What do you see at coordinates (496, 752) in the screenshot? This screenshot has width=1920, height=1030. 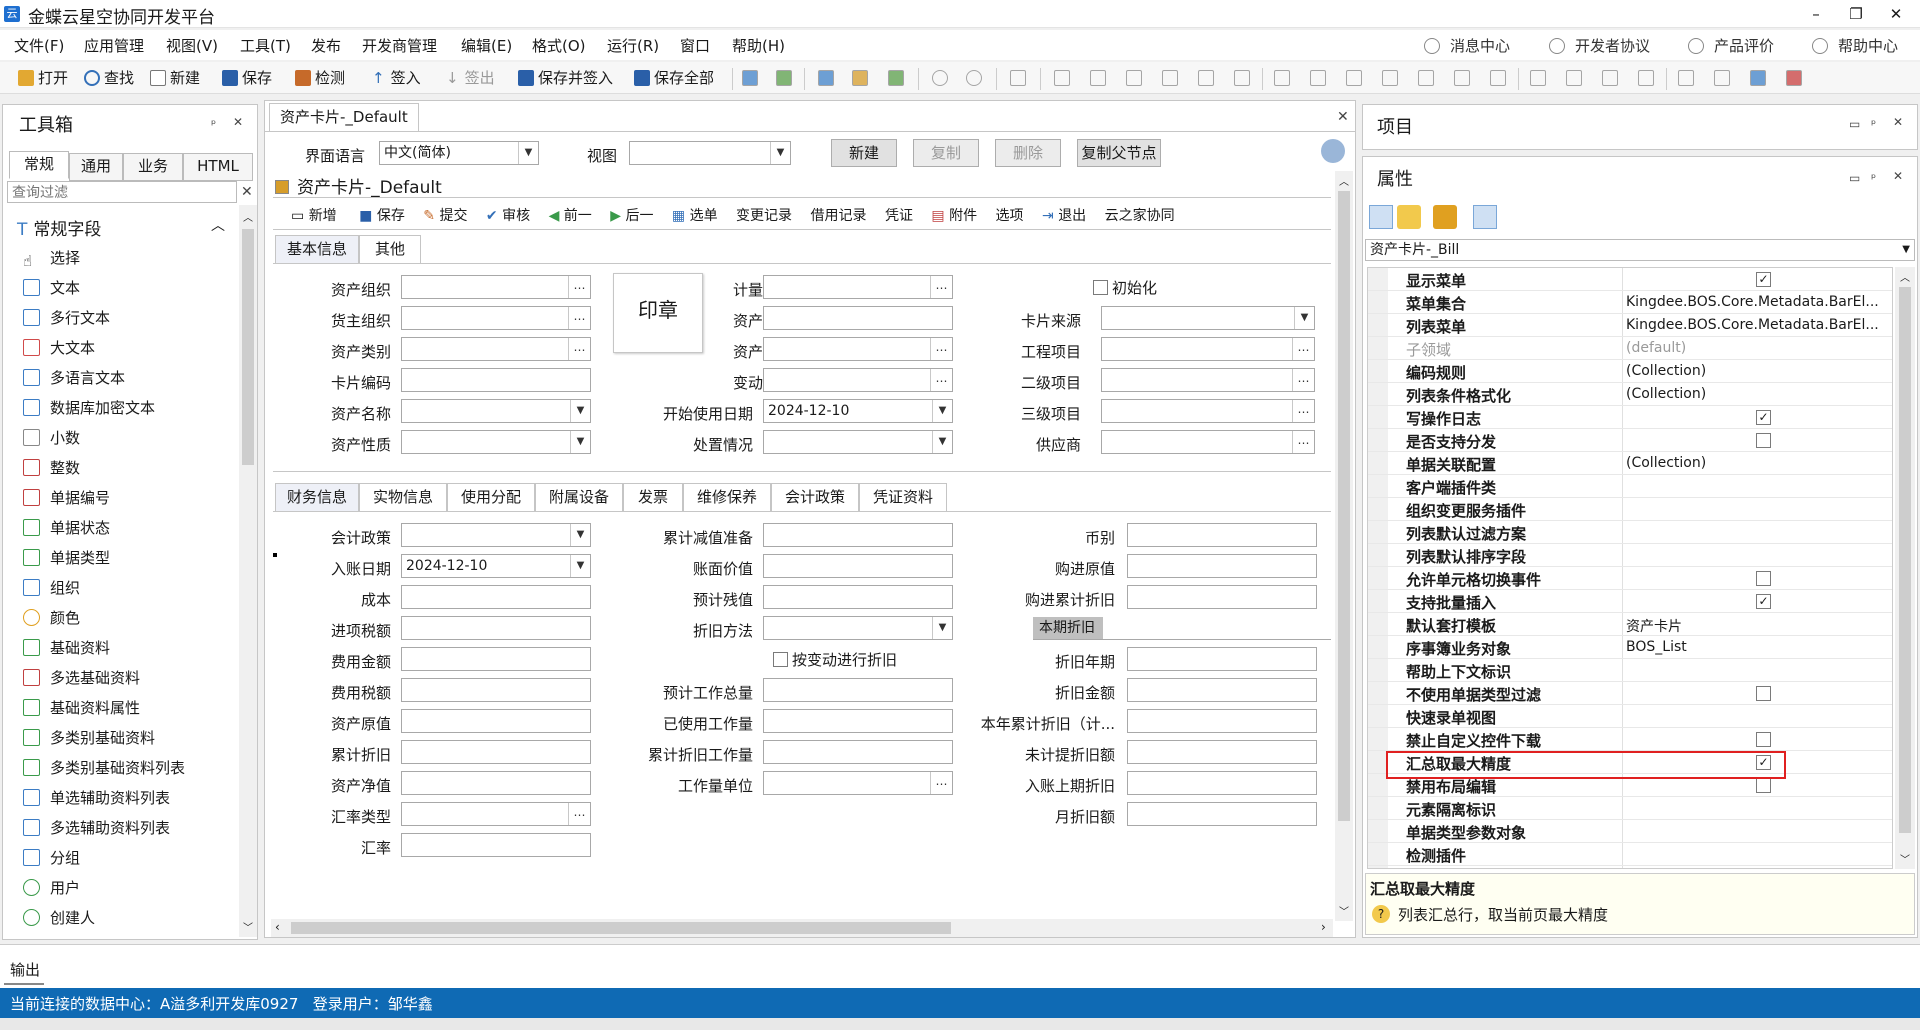 I see `field-accum-depr` at bounding box center [496, 752].